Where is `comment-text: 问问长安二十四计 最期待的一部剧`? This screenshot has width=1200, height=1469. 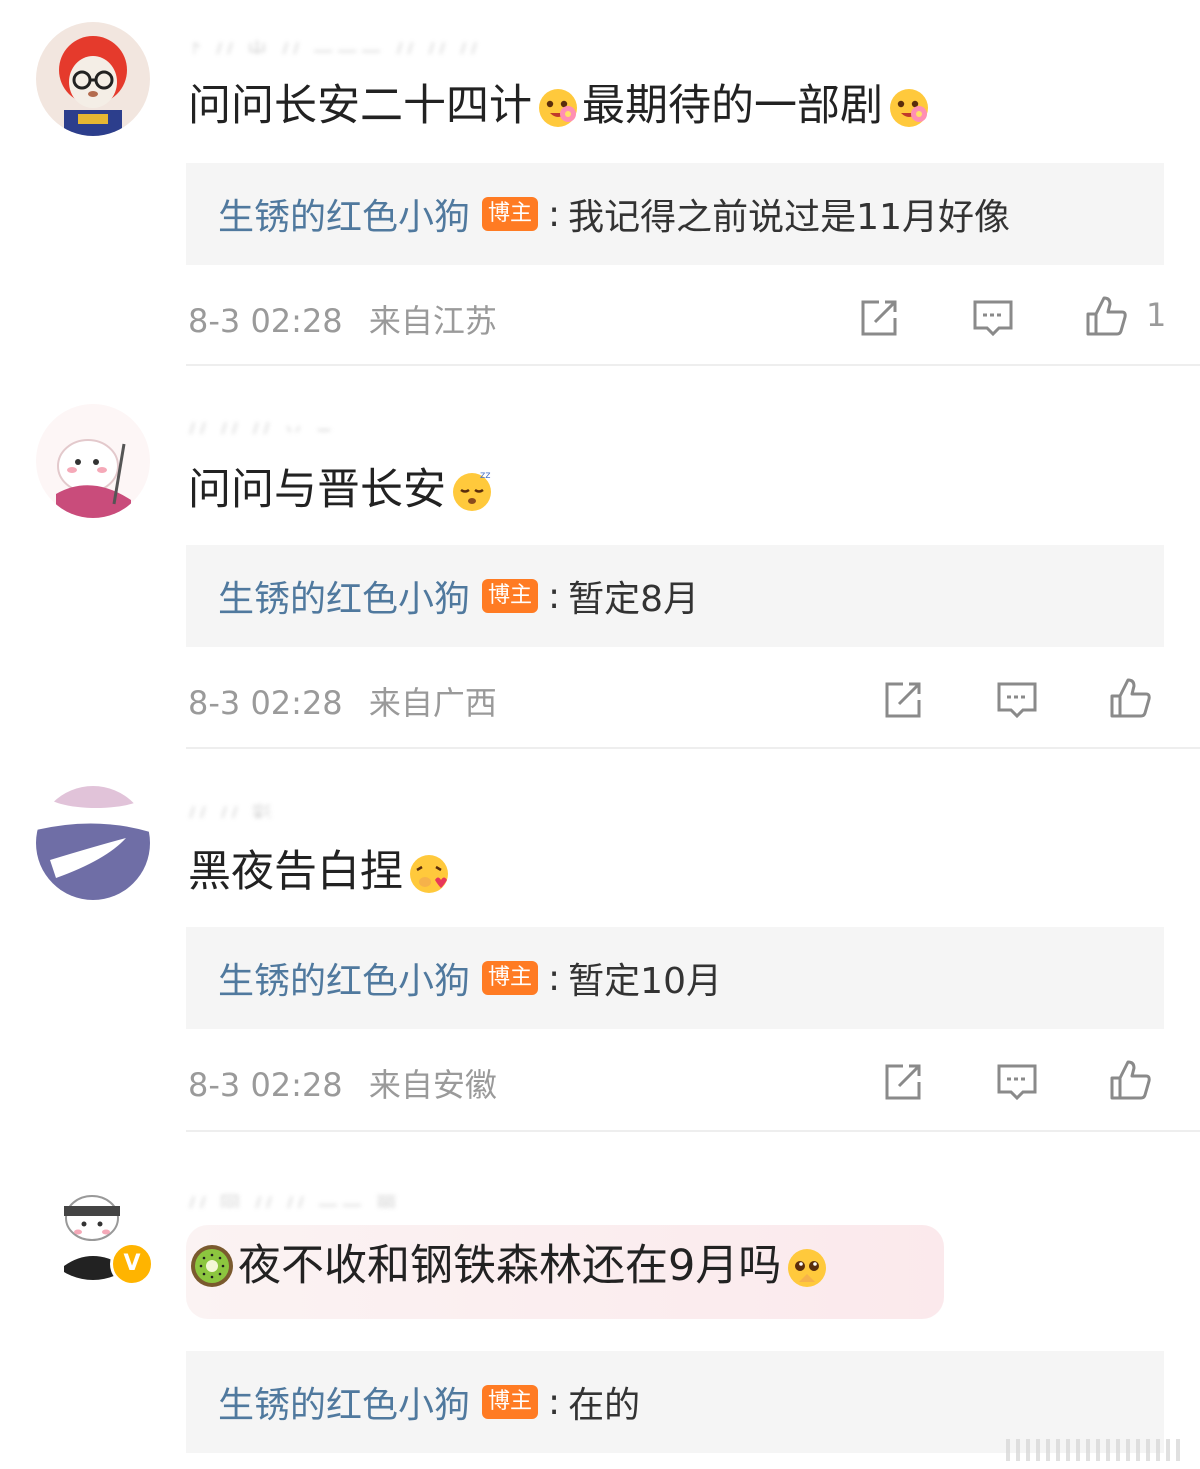
comment-text: 问问长安二十四计 最期待的一部剧 is located at coordinates (560, 106).